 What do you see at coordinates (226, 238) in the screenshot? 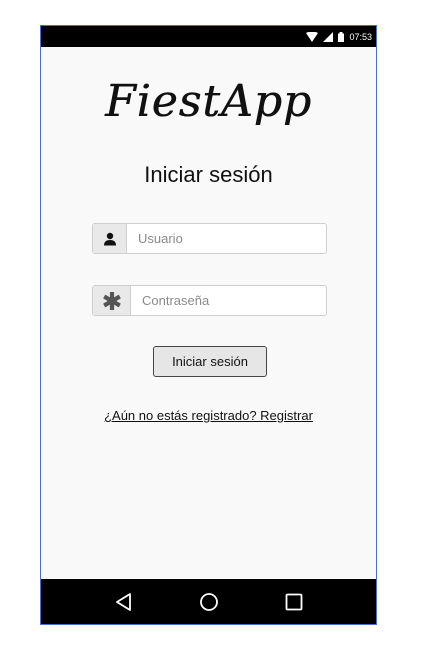
I see `username-input` at bounding box center [226, 238].